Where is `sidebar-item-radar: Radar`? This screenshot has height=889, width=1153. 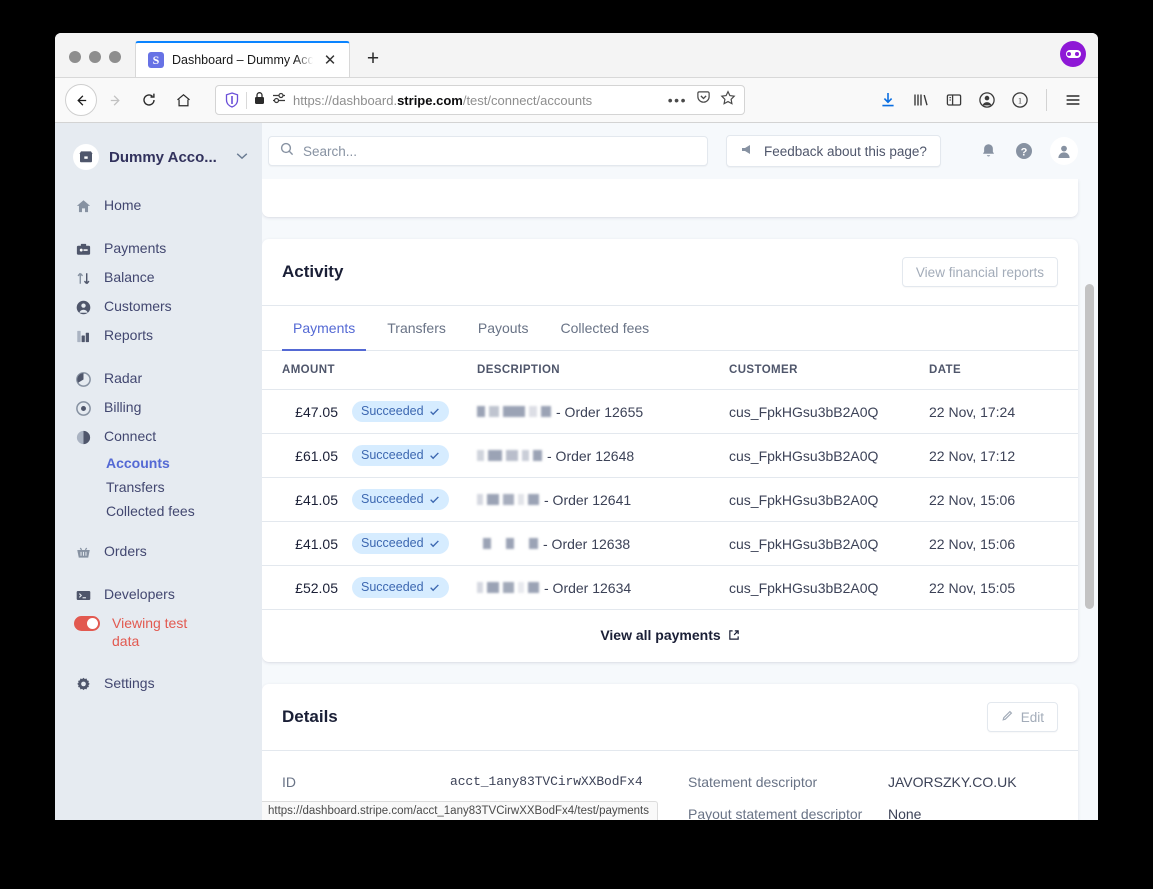
sidebar-item-radar: Radar is located at coordinates (158, 378).